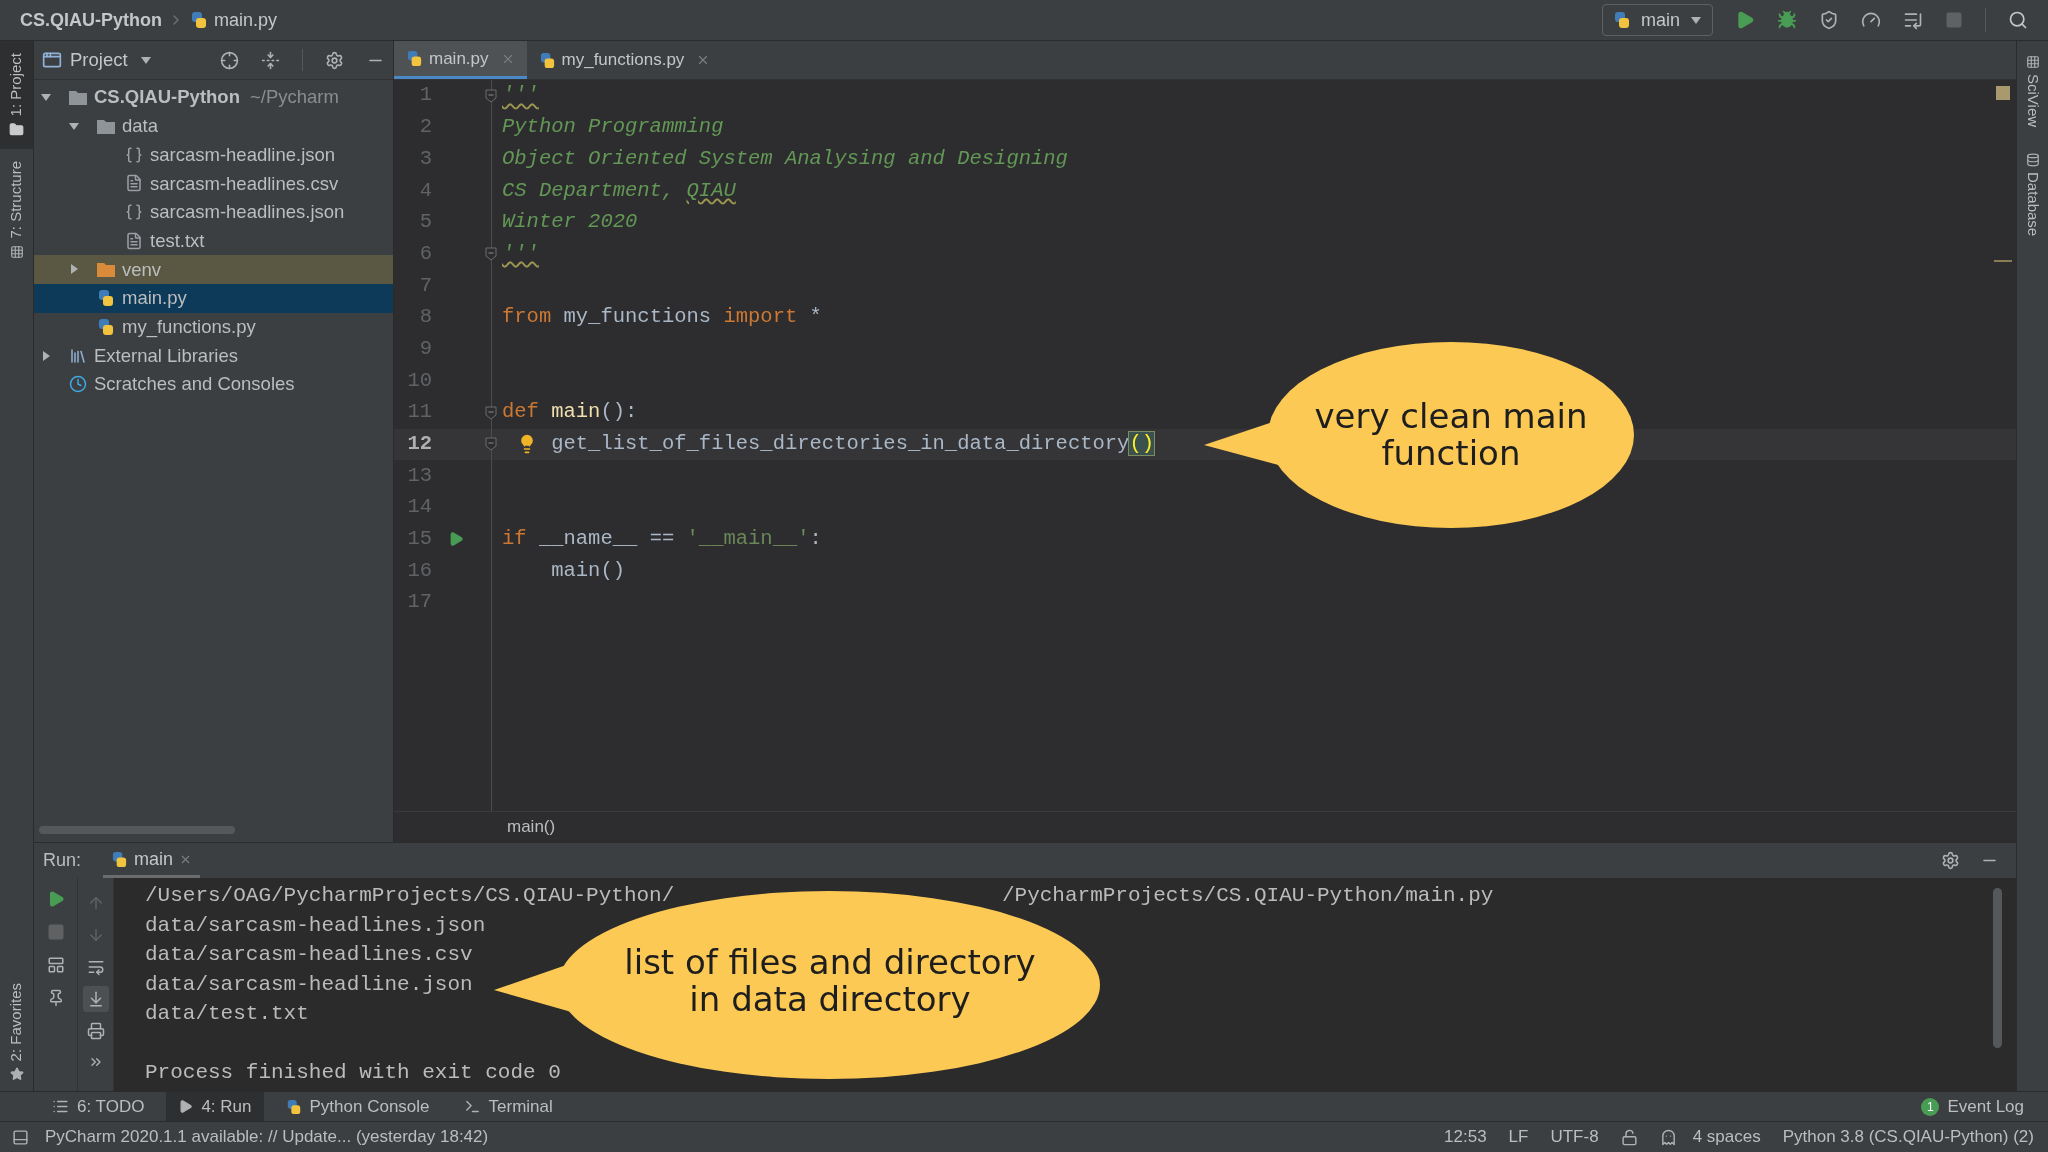 The height and width of the screenshot is (1152, 2048). Describe the element at coordinates (270, 60) in the screenshot. I see `collapse-all-icon` at that location.